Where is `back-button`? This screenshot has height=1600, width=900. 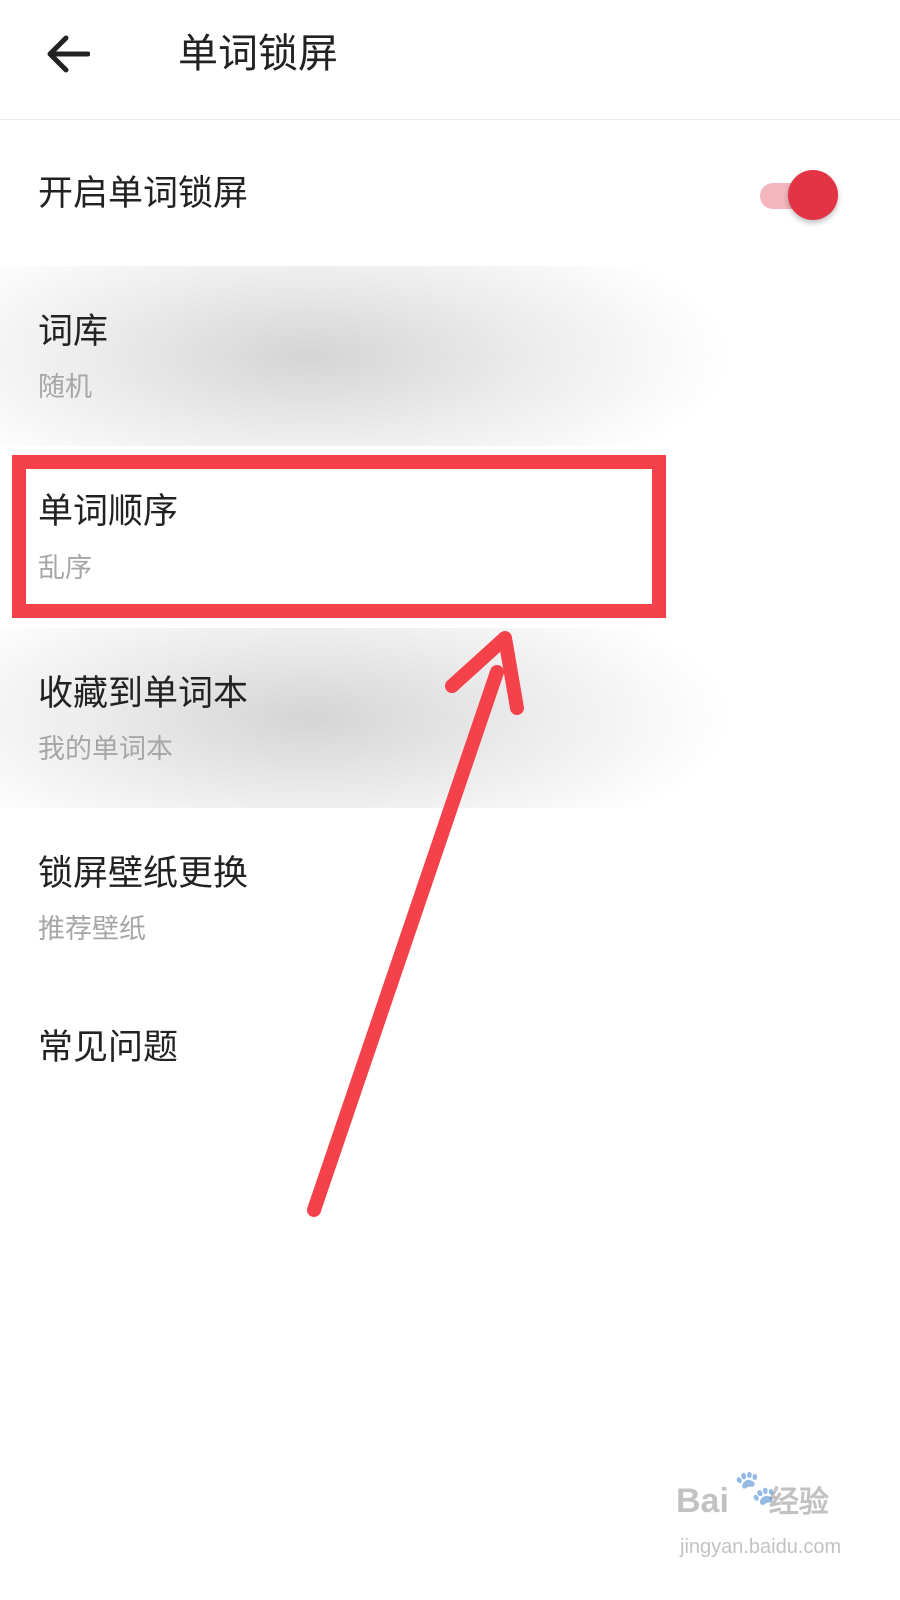
back-button is located at coordinates (68, 54).